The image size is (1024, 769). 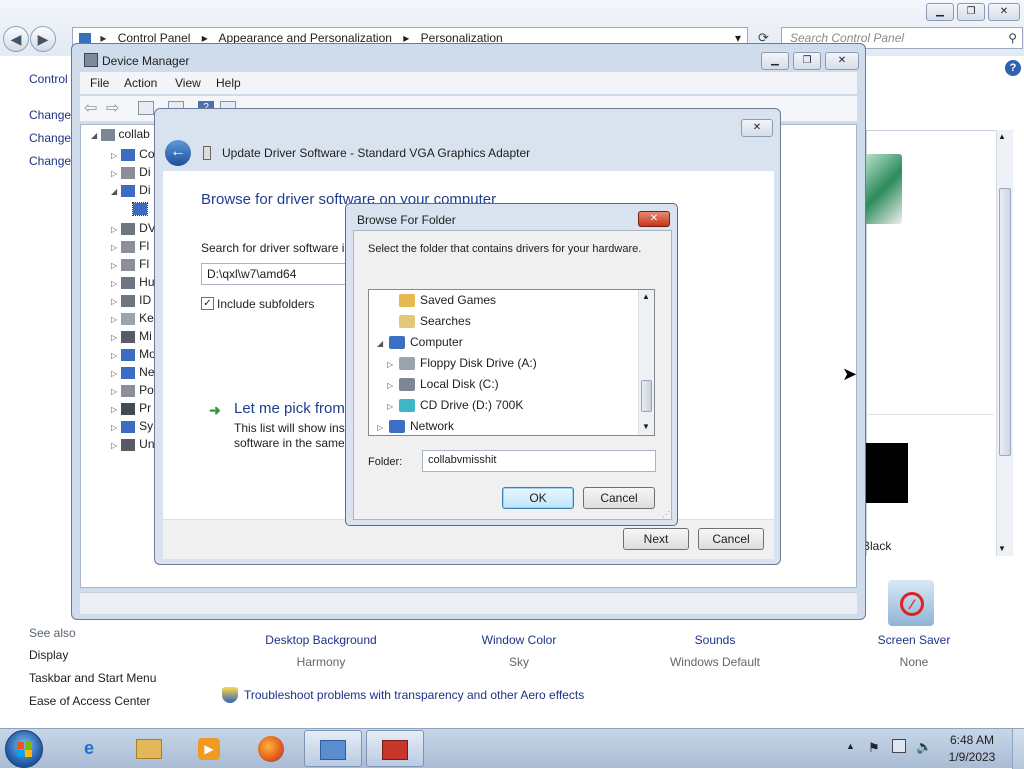 What do you see at coordinates (276, 274) in the screenshot?
I see `driver-path-input: D:\qxl\w7\amd64` at bounding box center [276, 274].